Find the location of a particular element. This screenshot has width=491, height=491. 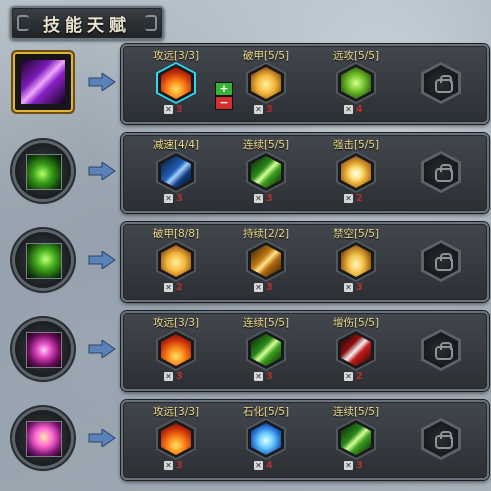

talent-panel-title: 技能天赋 is located at coordinates (87, 23).